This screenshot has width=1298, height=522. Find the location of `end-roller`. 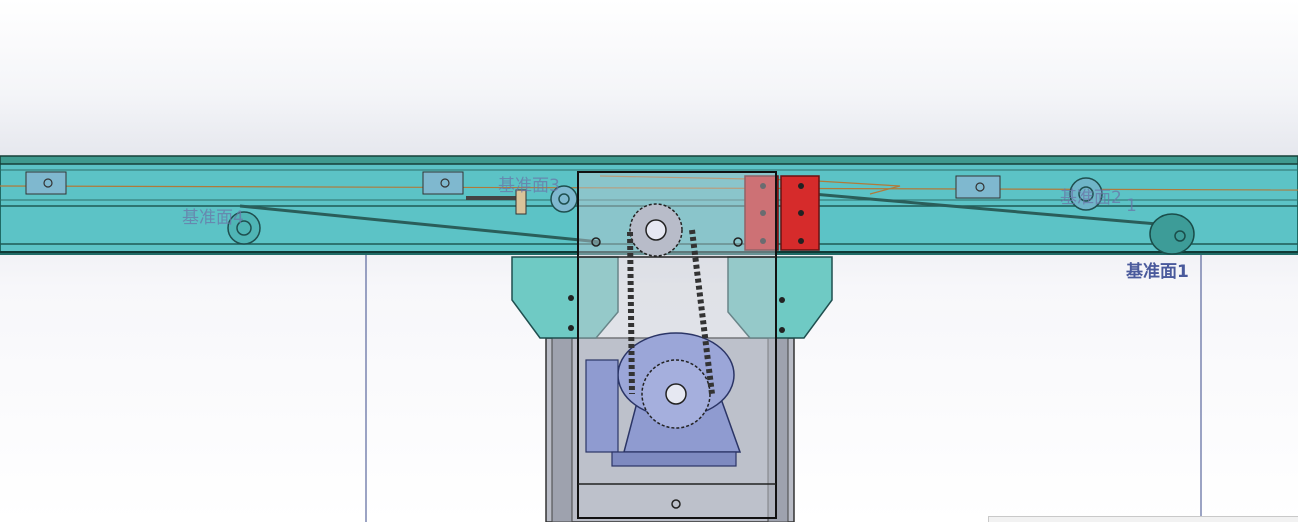

end-roller is located at coordinates (1172, 234).